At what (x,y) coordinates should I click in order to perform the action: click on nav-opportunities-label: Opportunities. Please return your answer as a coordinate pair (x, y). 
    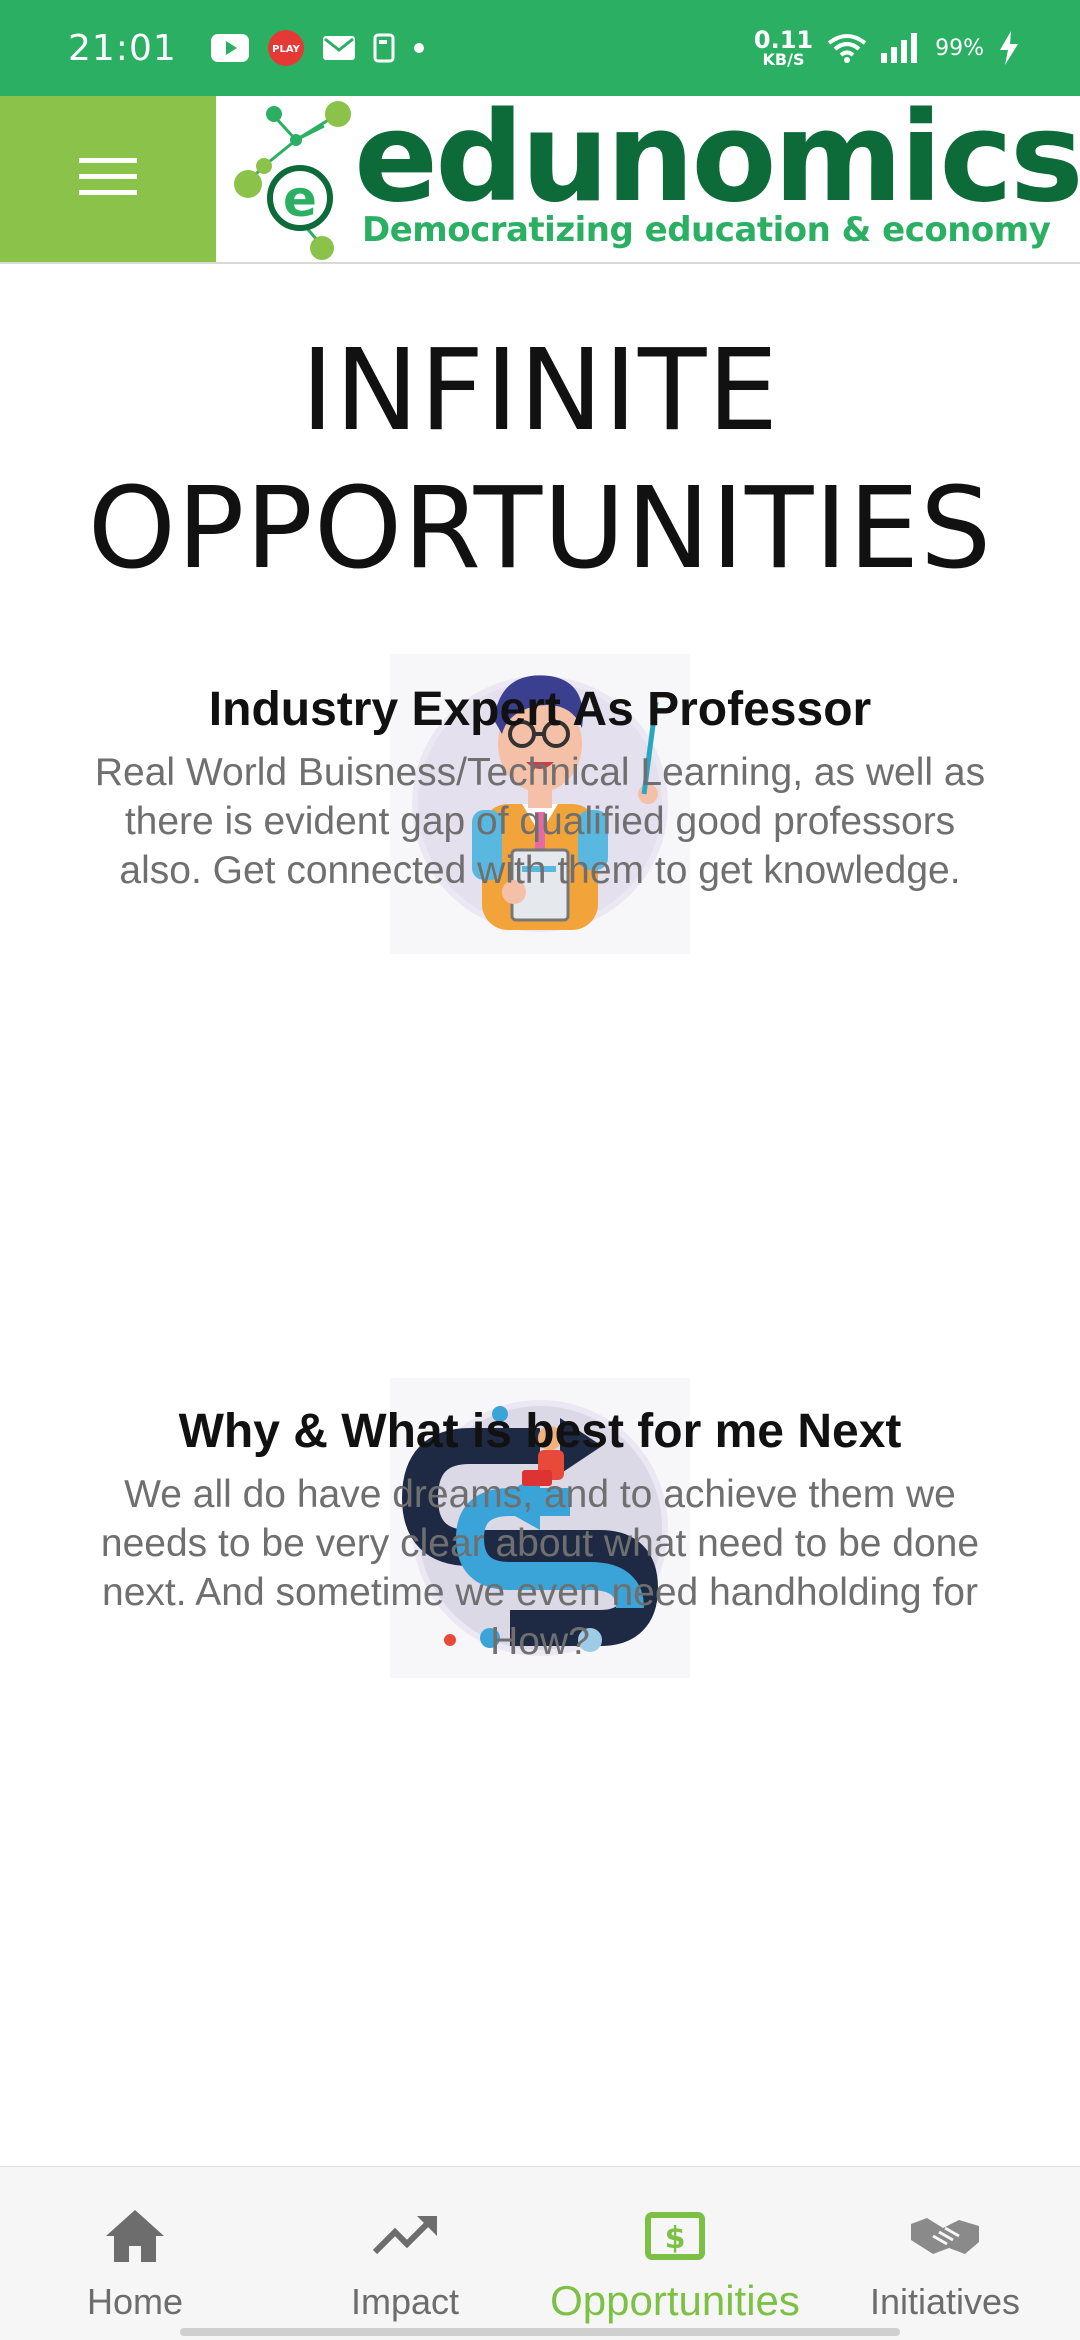
    Looking at the image, I should click on (675, 2300).